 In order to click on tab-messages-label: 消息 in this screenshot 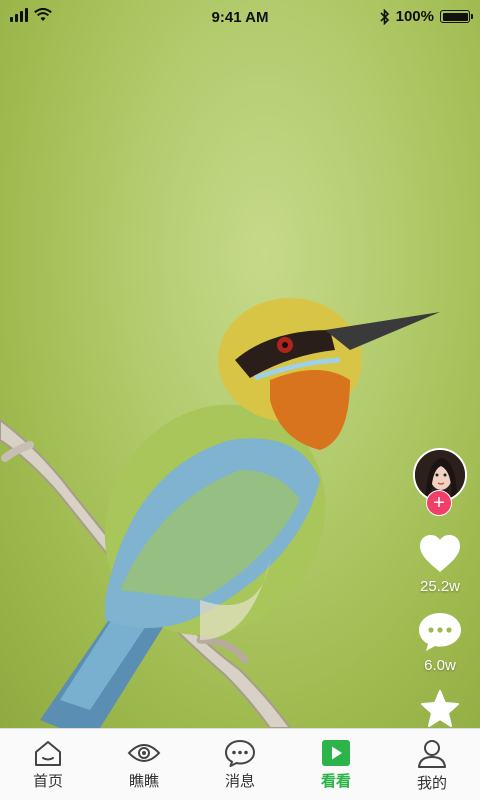, I will do `click(239, 781)`.